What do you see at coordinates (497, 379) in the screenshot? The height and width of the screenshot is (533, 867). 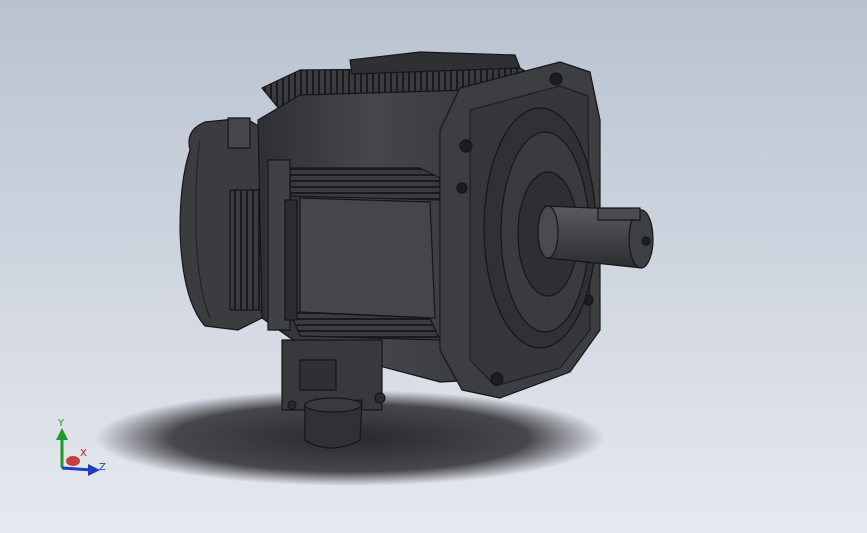 I see `mounting-hole-bottom-left` at bounding box center [497, 379].